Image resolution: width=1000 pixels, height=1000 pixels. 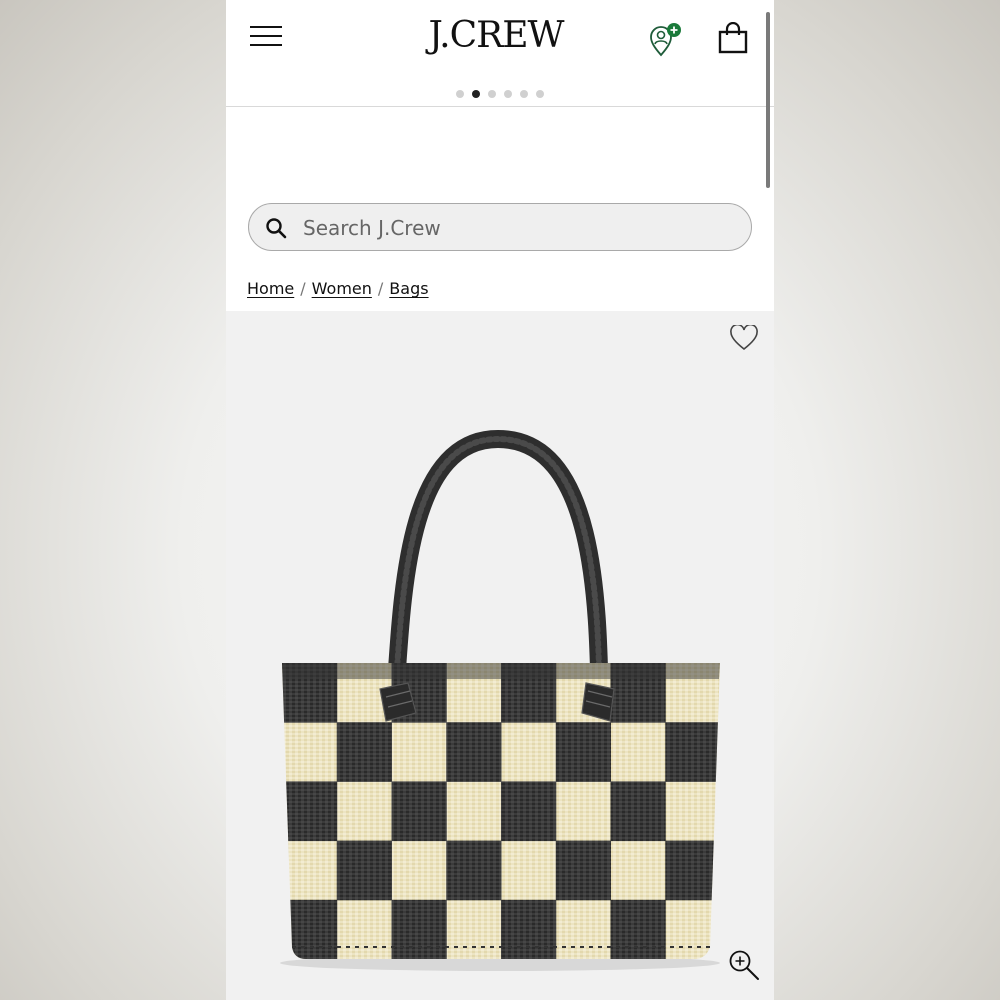 What do you see at coordinates (744, 965) in the screenshot?
I see `zoom-in-icon` at bounding box center [744, 965].